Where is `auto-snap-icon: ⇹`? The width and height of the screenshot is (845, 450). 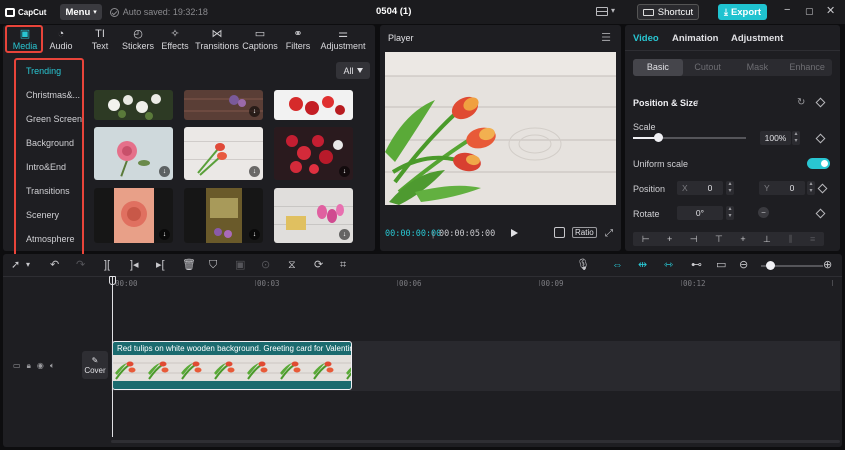 auto-snap-icon: ⇹ is located at coordinates (642, 265).